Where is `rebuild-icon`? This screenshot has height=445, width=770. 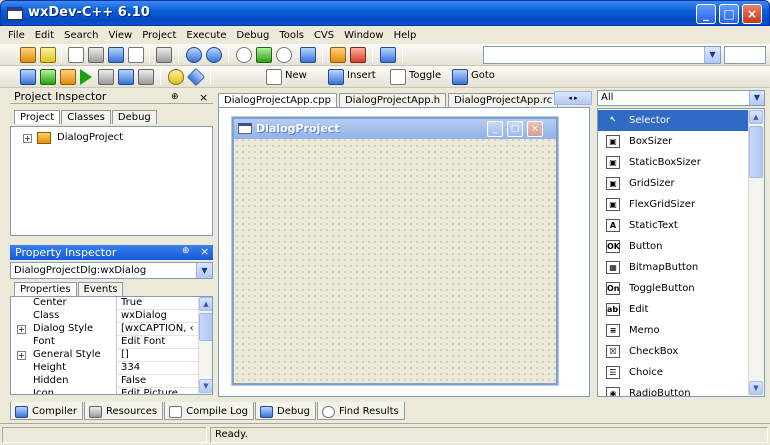 rebuild-icon is located at coordinates (106, 77).